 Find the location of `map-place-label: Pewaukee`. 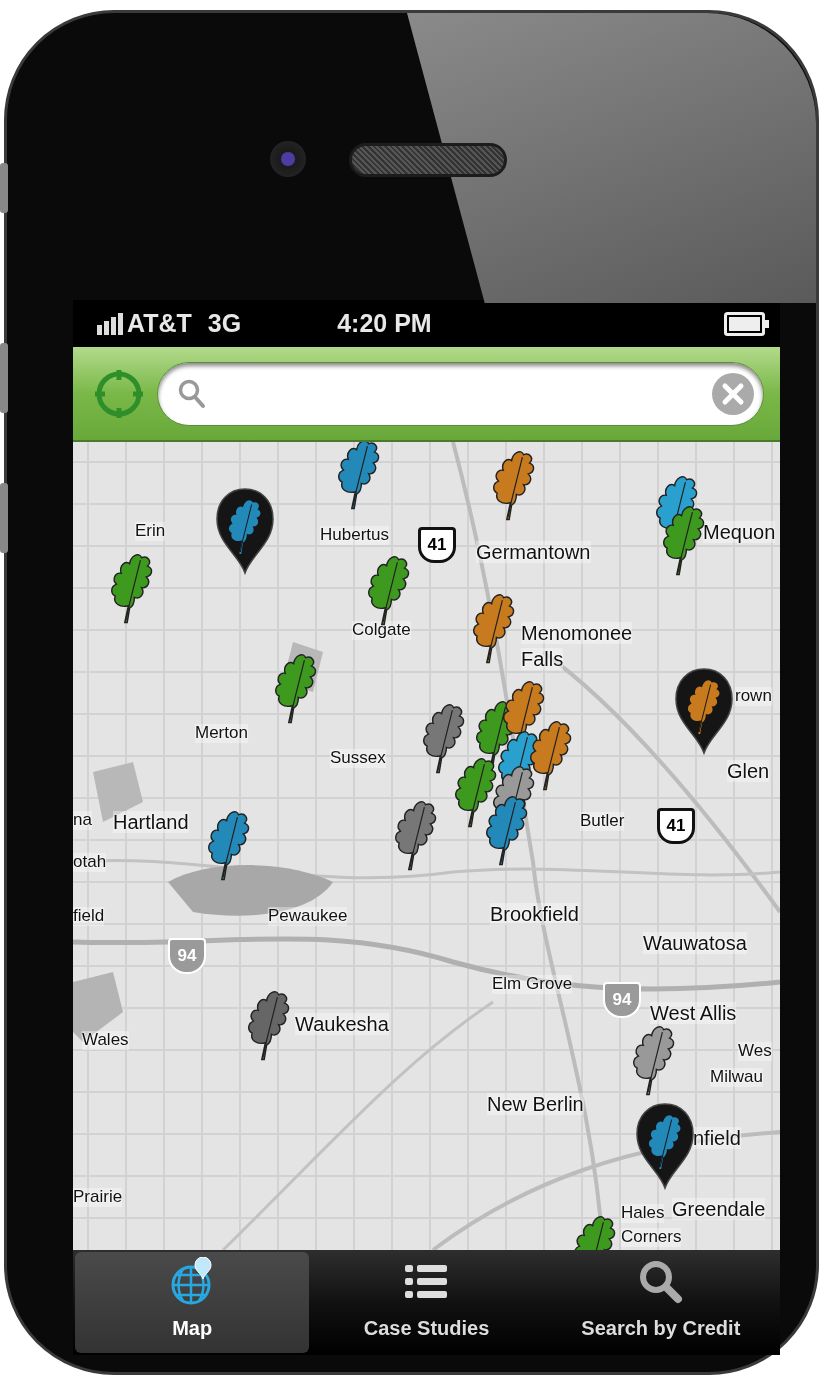

map-place-label: Pewaukee is located at coordinates (308, 916).